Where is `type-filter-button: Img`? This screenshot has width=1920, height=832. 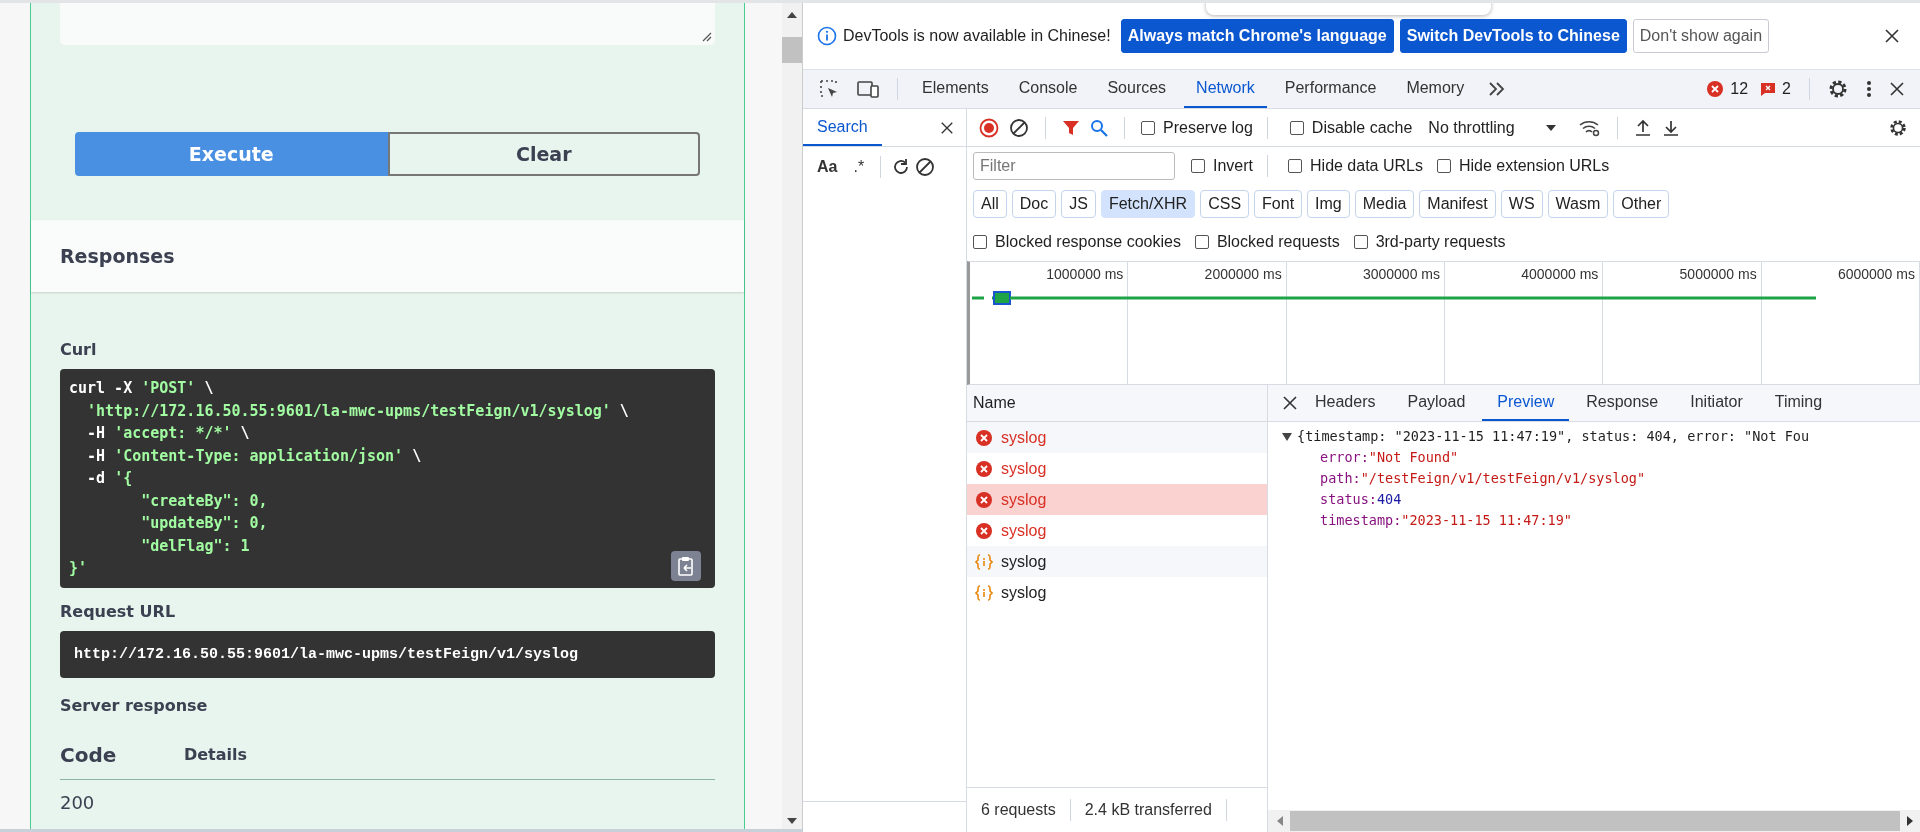
type-filter-button: Img is located at coordinates (1328, 204).